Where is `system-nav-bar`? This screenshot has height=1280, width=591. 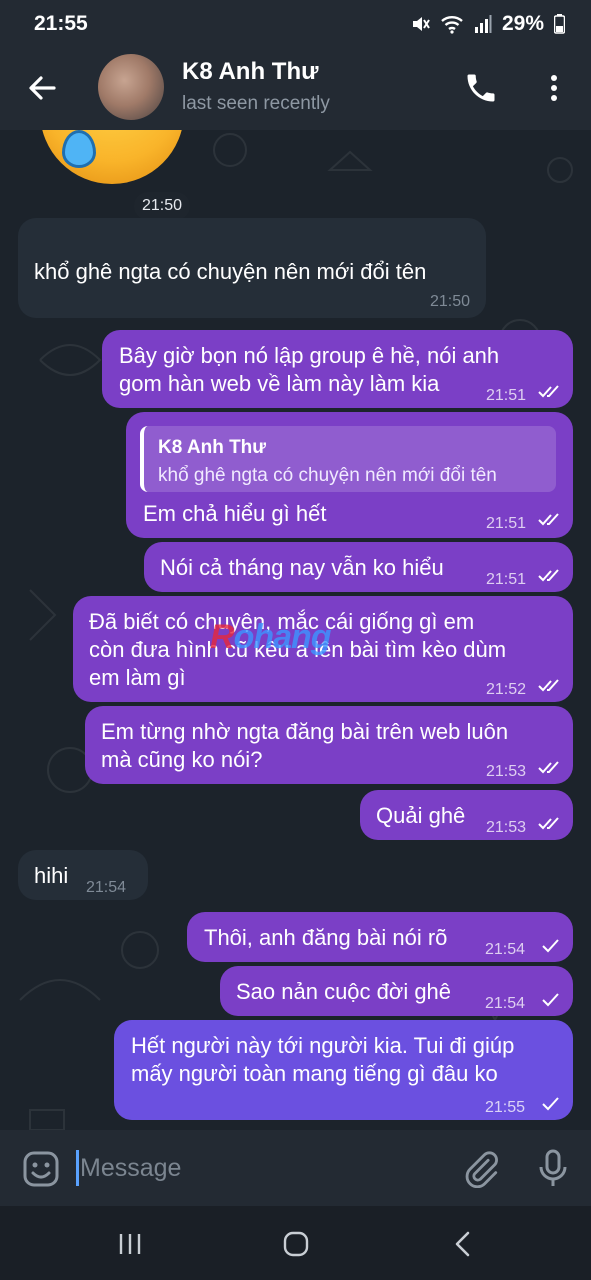
system-nav-bar is located at coordinates (295, 1243).